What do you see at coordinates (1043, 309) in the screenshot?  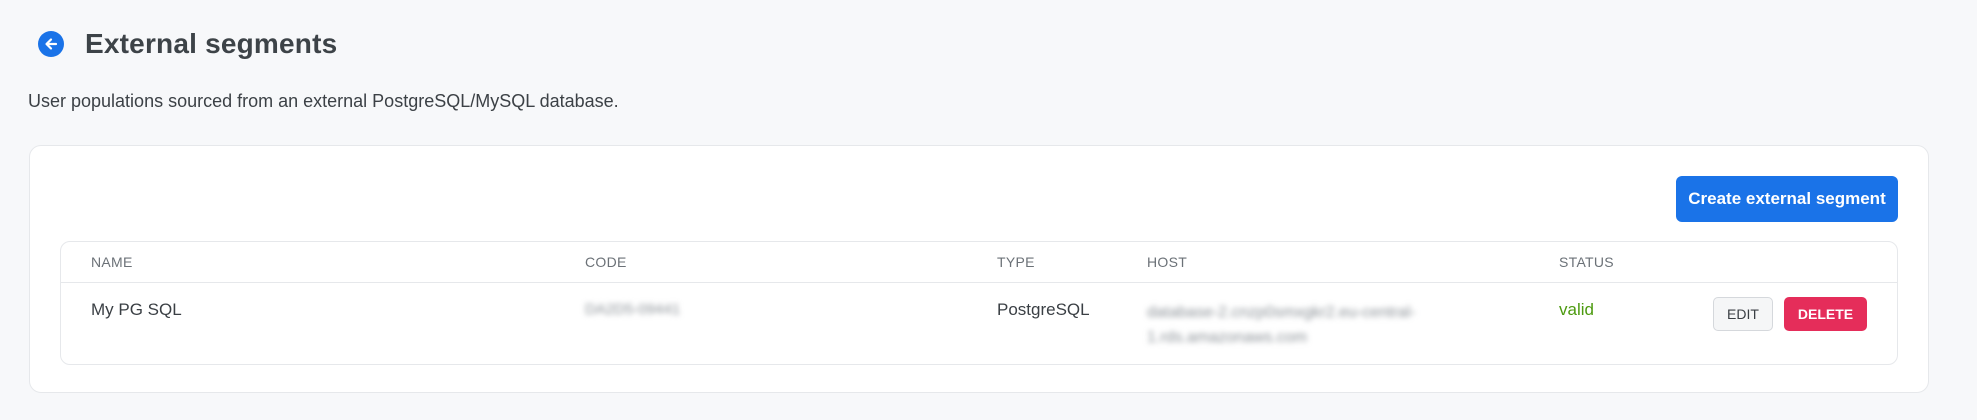 I see `segment-type: PostgreSQL` at bounding box center [1043, 309].